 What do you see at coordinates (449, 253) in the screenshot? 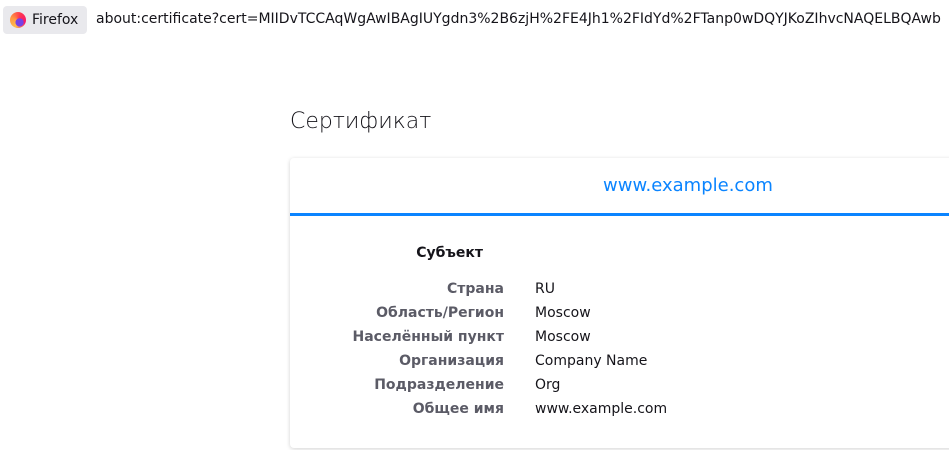
I see `section-title-subject: Субъект` at bounding box center [449, 253].